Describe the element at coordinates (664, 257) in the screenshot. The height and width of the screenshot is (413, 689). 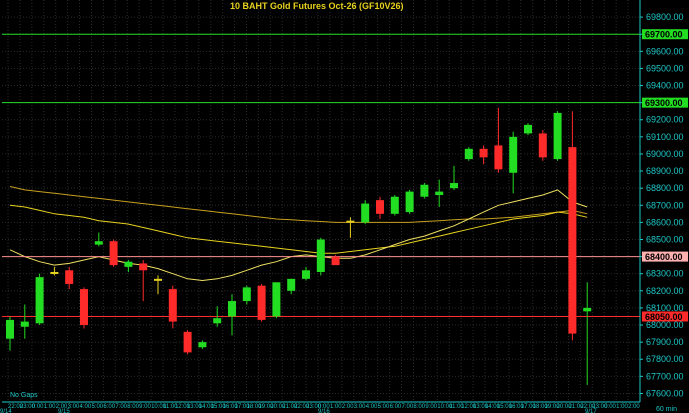
I see `level-label: 68400.00` at that location.